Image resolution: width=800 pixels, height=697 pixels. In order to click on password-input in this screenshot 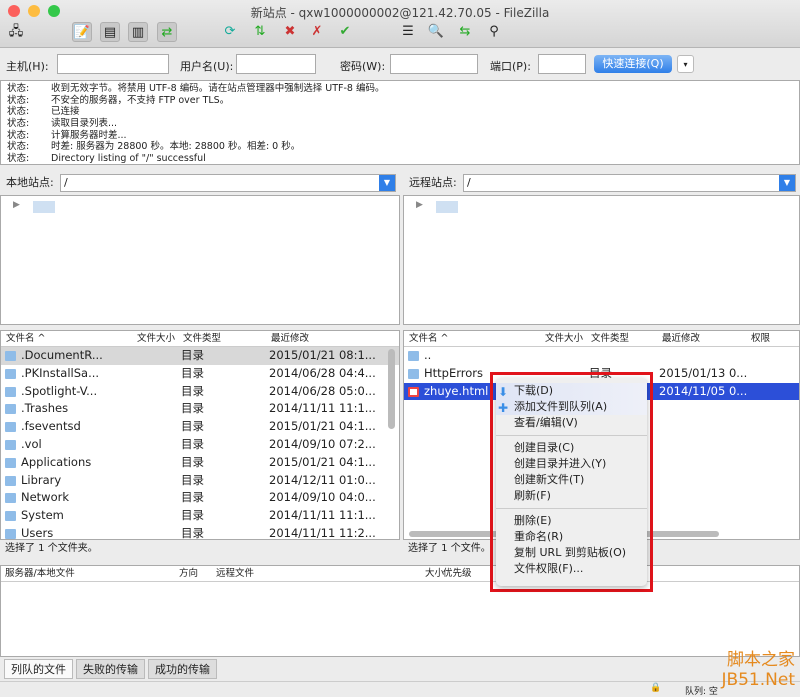, I will do `click(434, 64)`.